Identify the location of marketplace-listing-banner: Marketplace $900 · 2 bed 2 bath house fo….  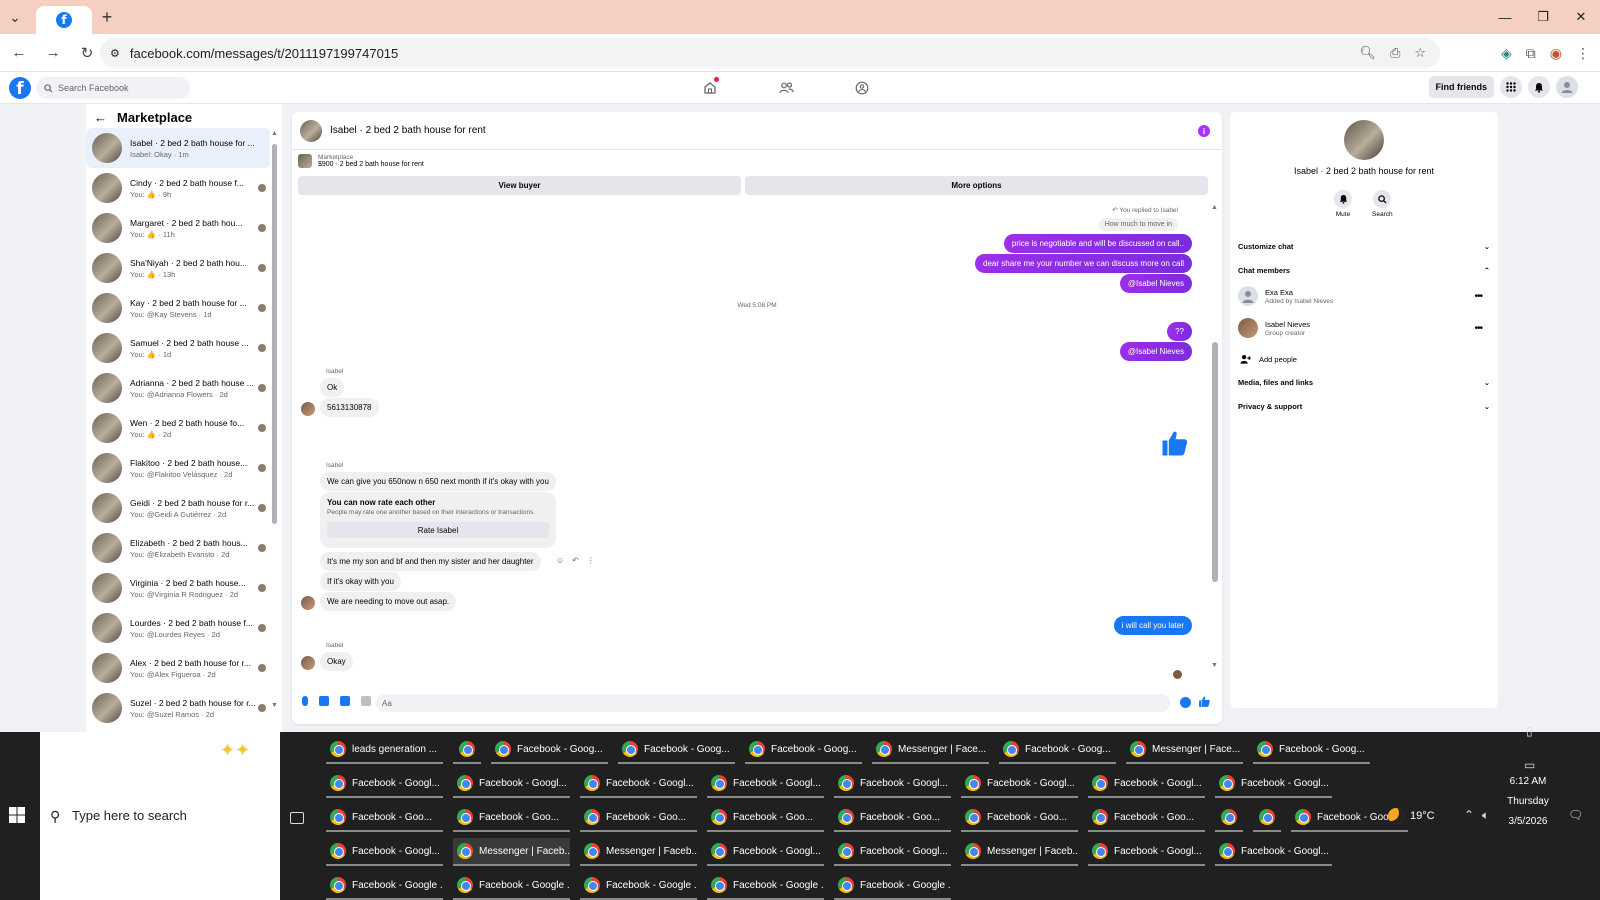
(361, 161).